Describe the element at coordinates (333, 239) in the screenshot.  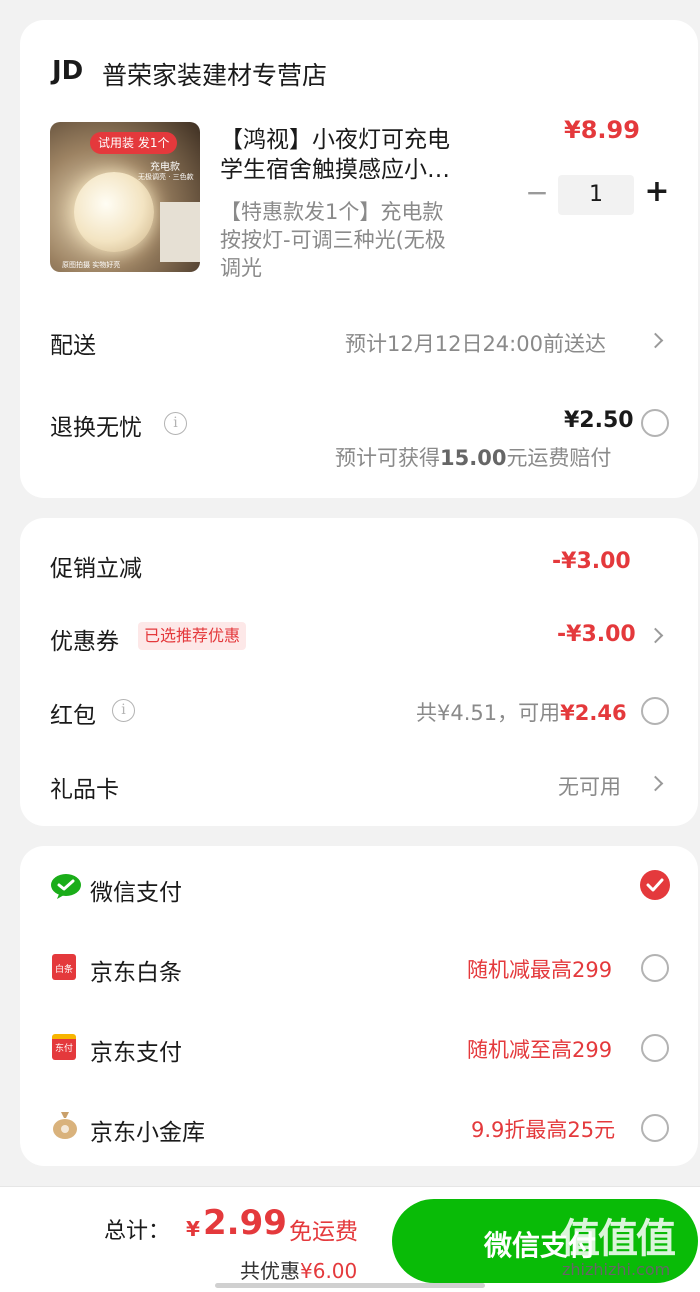
I see `product-spec-line2: 按按灯-可调三种光(无极` at that location.